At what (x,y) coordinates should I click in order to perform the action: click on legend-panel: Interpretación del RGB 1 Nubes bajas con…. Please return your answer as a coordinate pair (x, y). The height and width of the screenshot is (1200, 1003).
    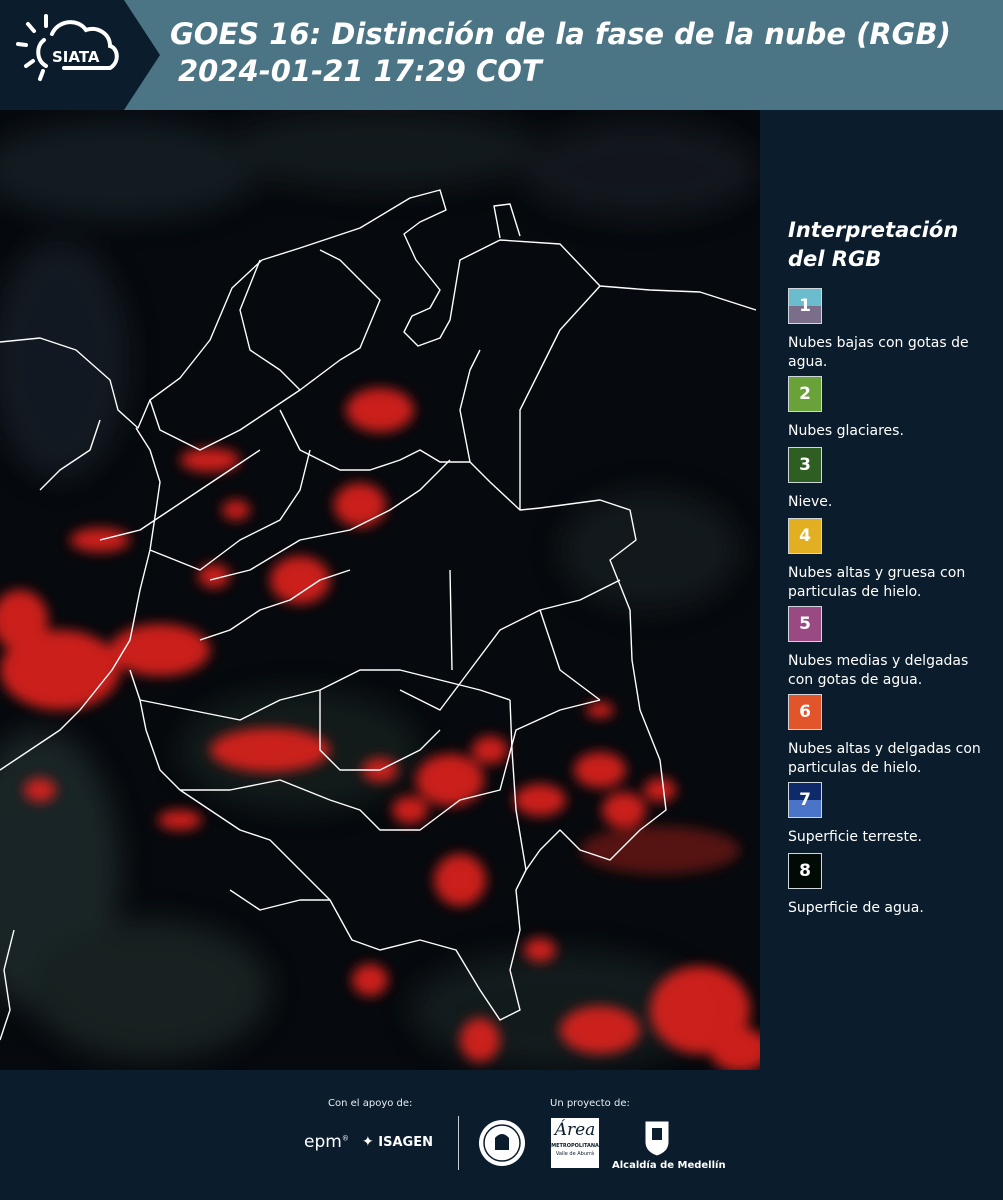
    Looking at the image, I should click on (888, 570).